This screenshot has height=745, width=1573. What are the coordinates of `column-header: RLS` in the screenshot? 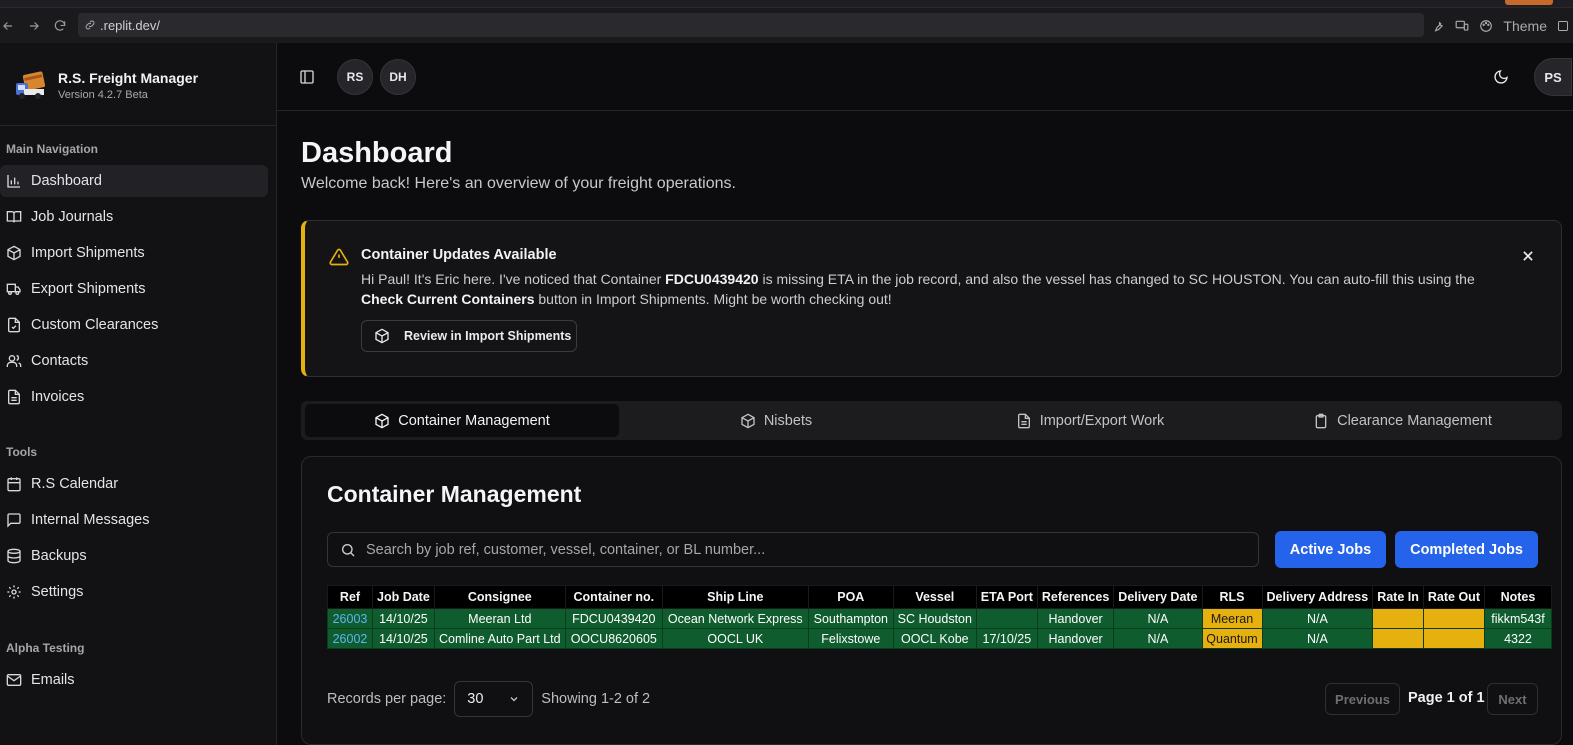 It's located at (1232, 597).